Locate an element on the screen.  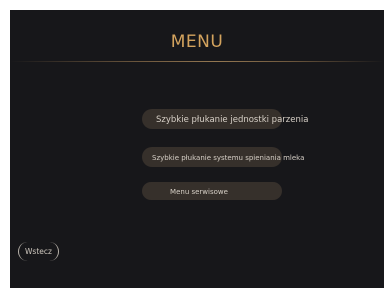
title-divider is located at coordinates (197, 61).